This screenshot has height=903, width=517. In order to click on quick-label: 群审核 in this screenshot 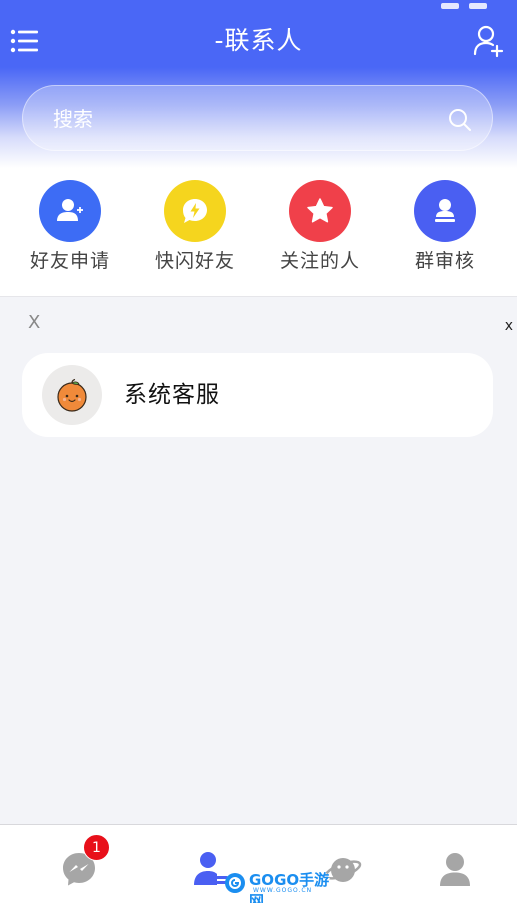, I will do `click(444, 261)`.